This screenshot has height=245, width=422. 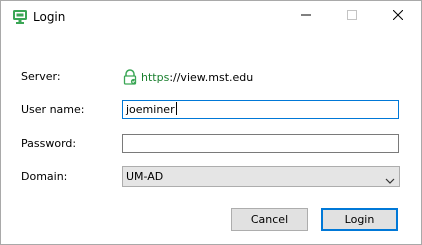 I want to click on maximize-icon, so click(x=352, y=16).